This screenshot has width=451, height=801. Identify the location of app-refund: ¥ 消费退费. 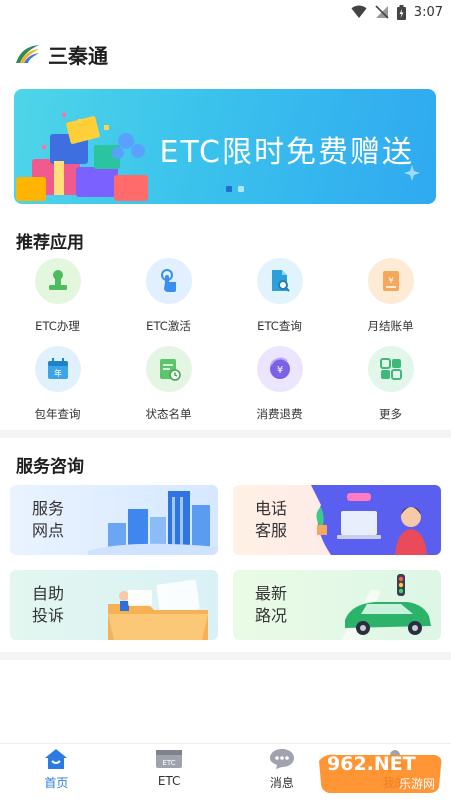
(279, 390).